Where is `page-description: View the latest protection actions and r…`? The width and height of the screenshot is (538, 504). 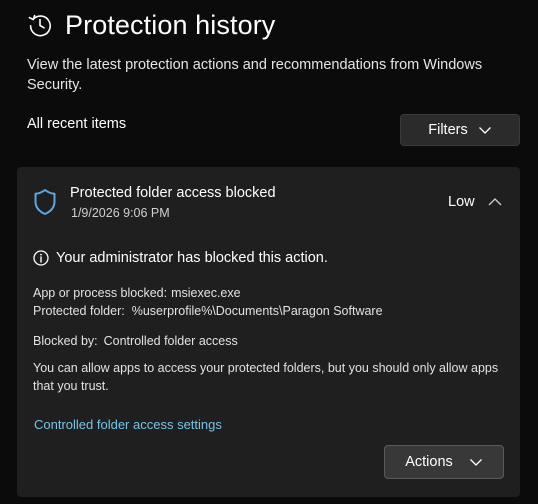
page-description: View the latest protection actions and r… is located at coordinates (255, 75).